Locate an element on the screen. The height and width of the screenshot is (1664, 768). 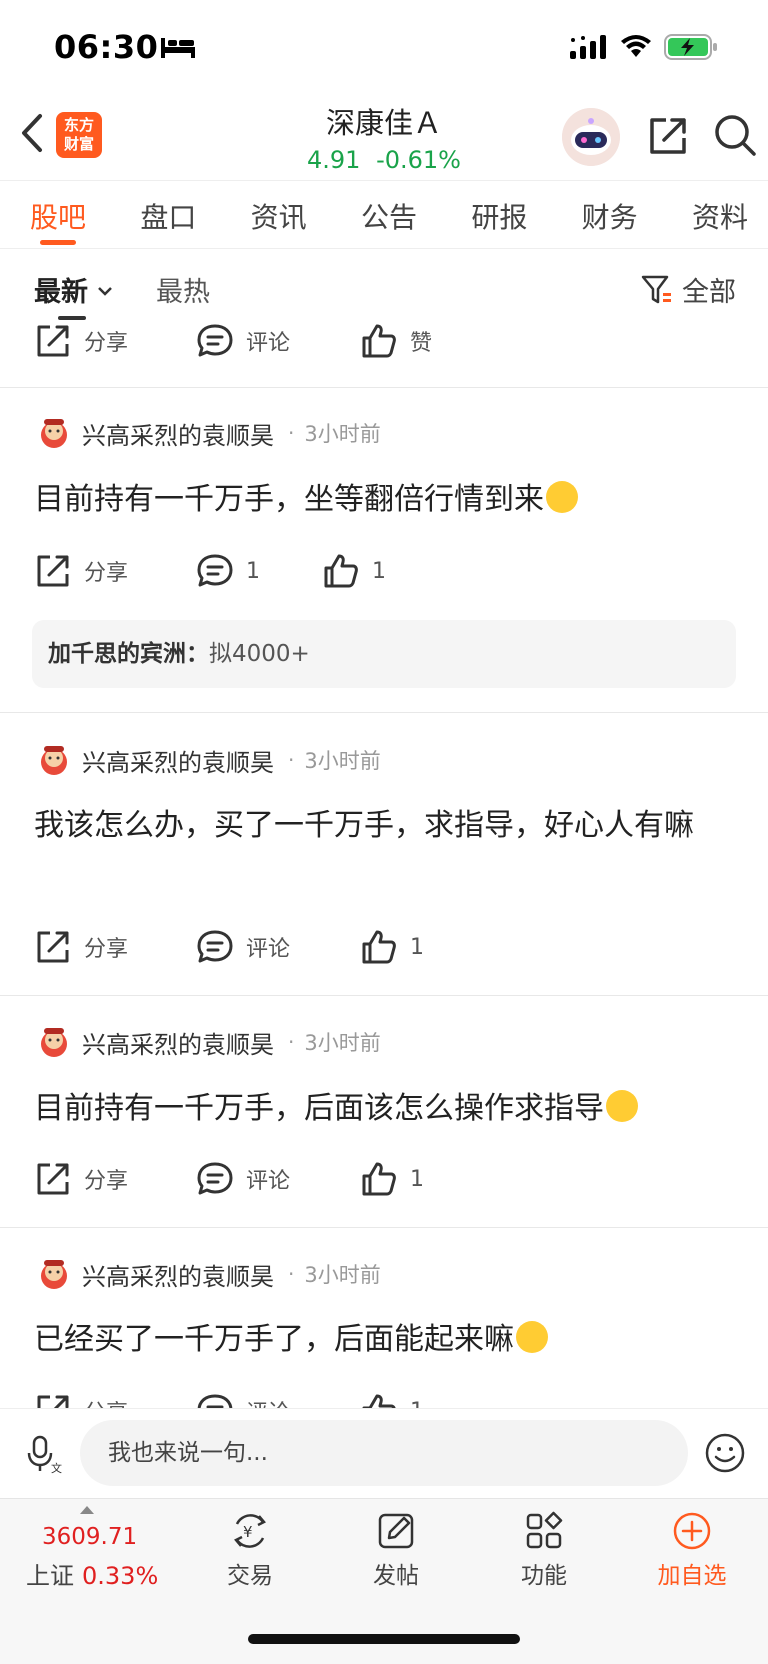
tab-pankou: 盘口 is located at coordinates (168, 215).